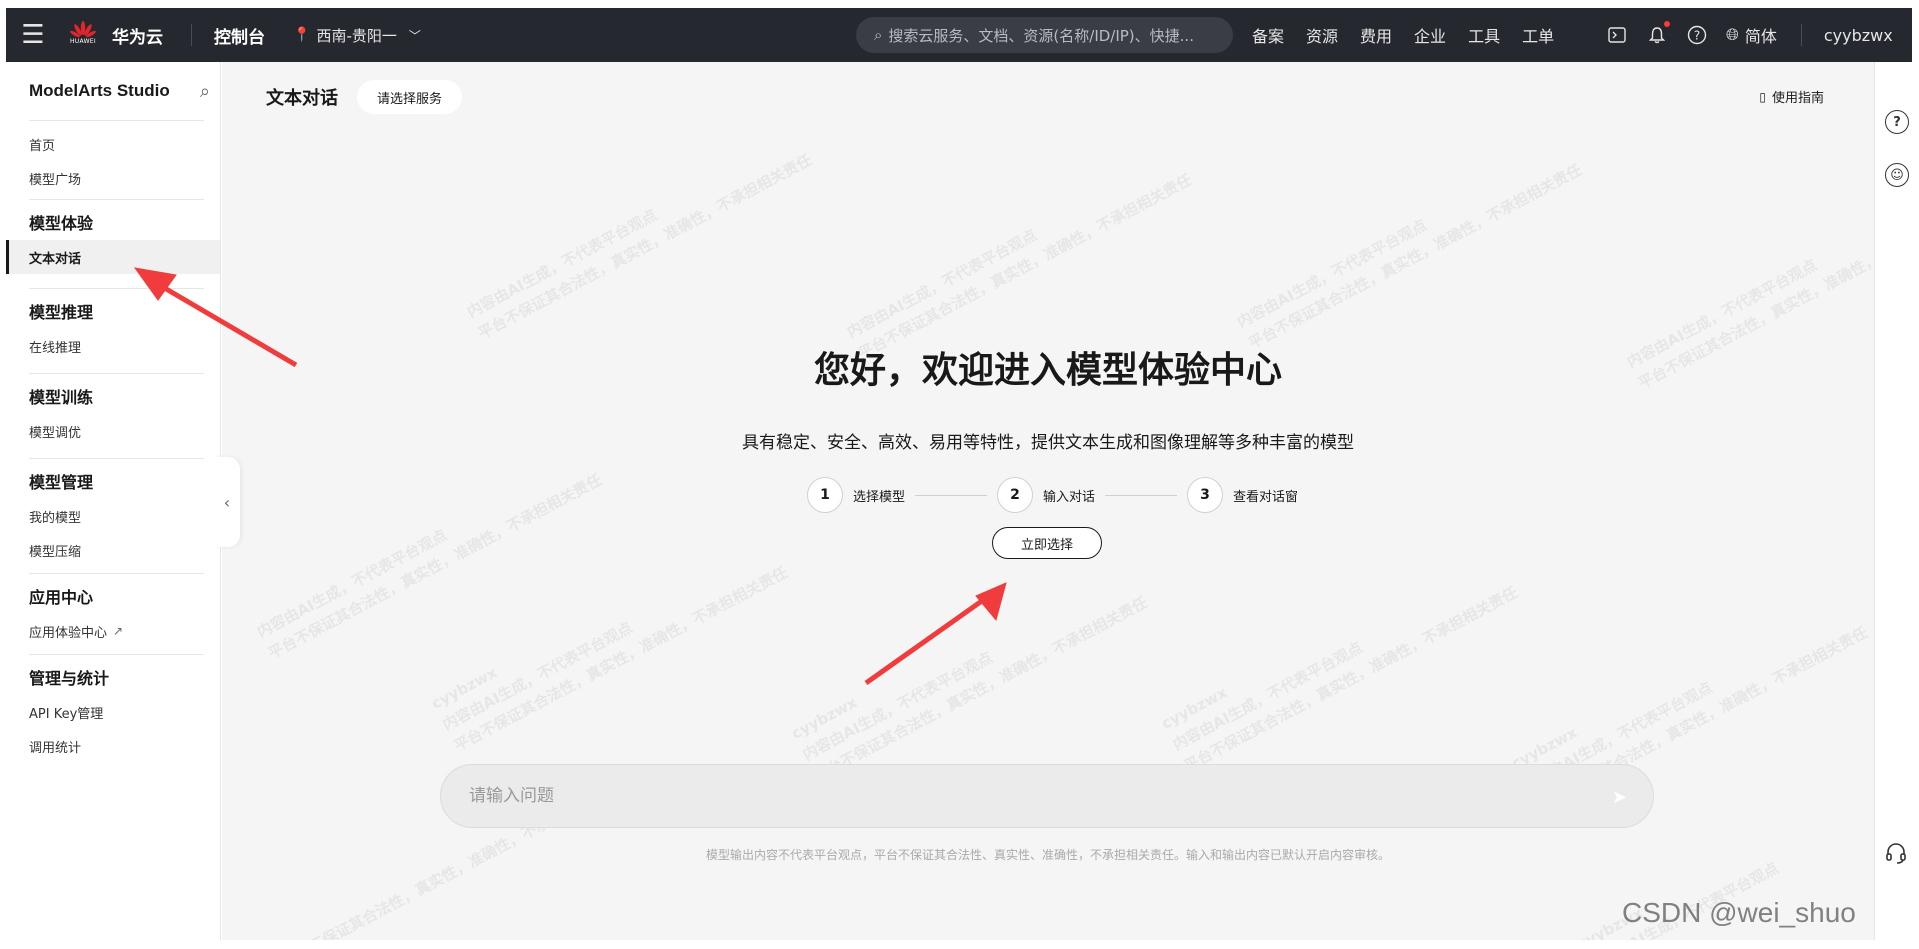  Describe the element at coordinates (1797, 98) in the screenshot. I see `guide-label: 使用指南` at that location.